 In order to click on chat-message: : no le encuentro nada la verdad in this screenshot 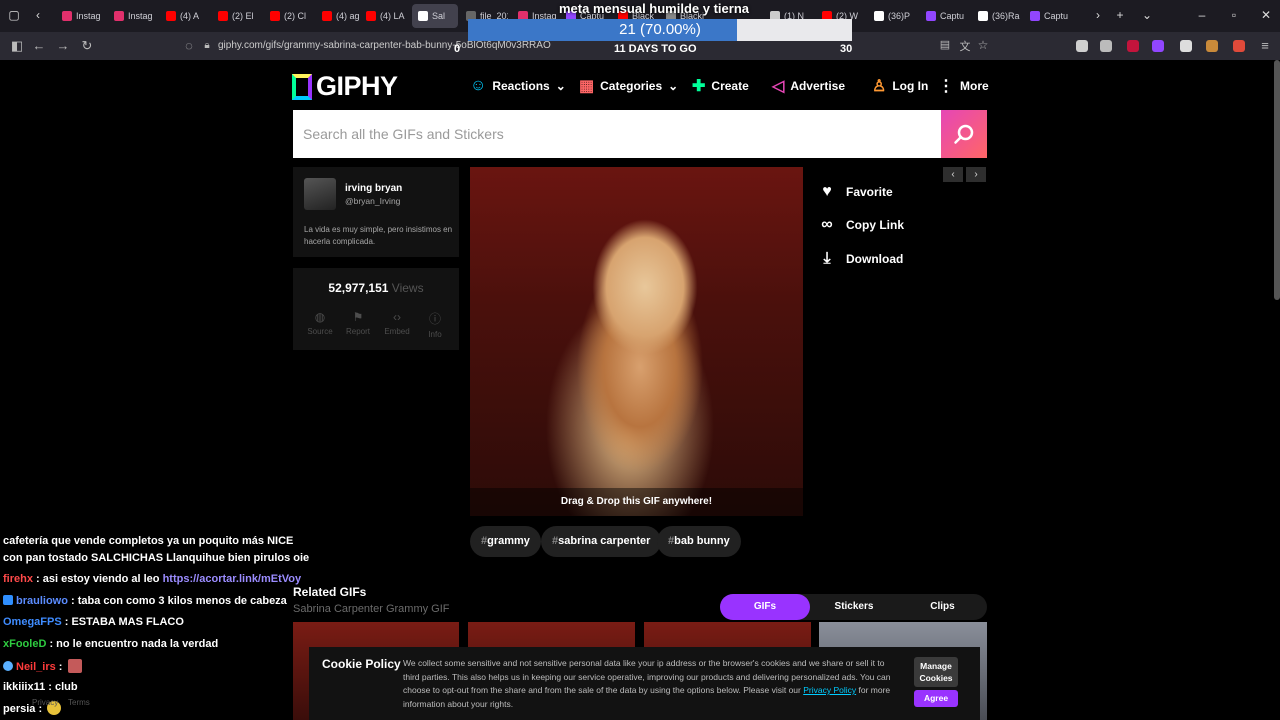, I will do `click(132, 644)`.